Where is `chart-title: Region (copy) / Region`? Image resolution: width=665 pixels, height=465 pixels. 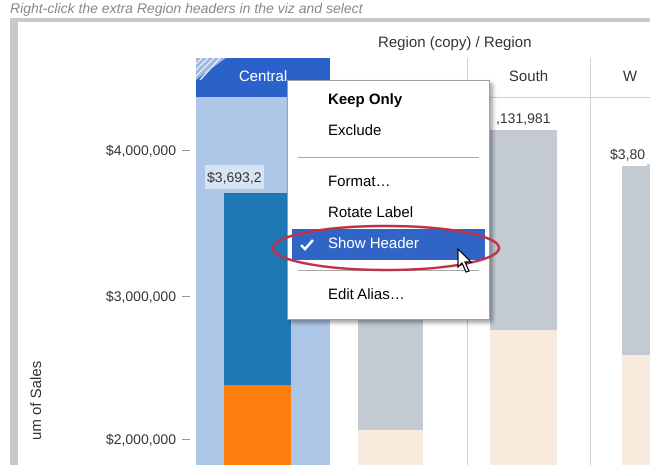
chart-title: Region (copy) / Region is located at coordinates (455, 43).